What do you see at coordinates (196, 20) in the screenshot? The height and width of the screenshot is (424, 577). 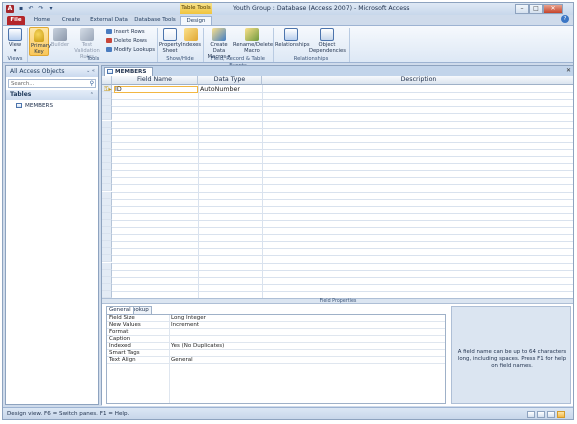 I see `tab-design: Design` at bounding box center [196, 20].